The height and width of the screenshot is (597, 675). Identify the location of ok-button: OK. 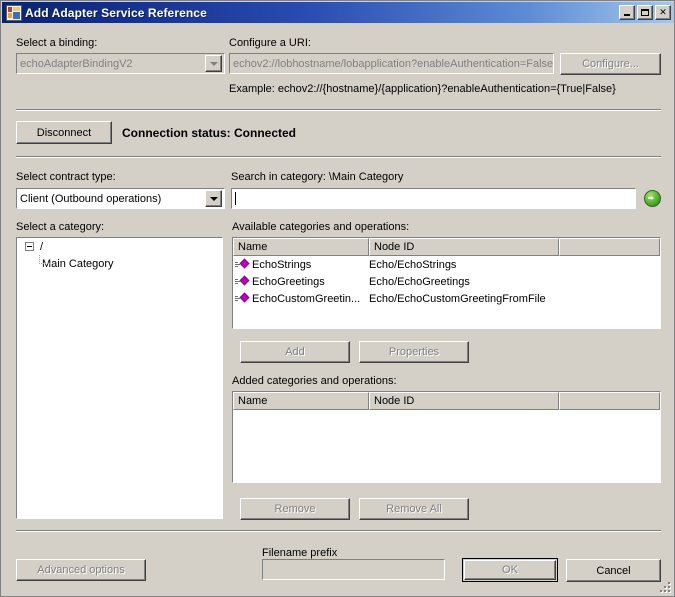
(510, 570).